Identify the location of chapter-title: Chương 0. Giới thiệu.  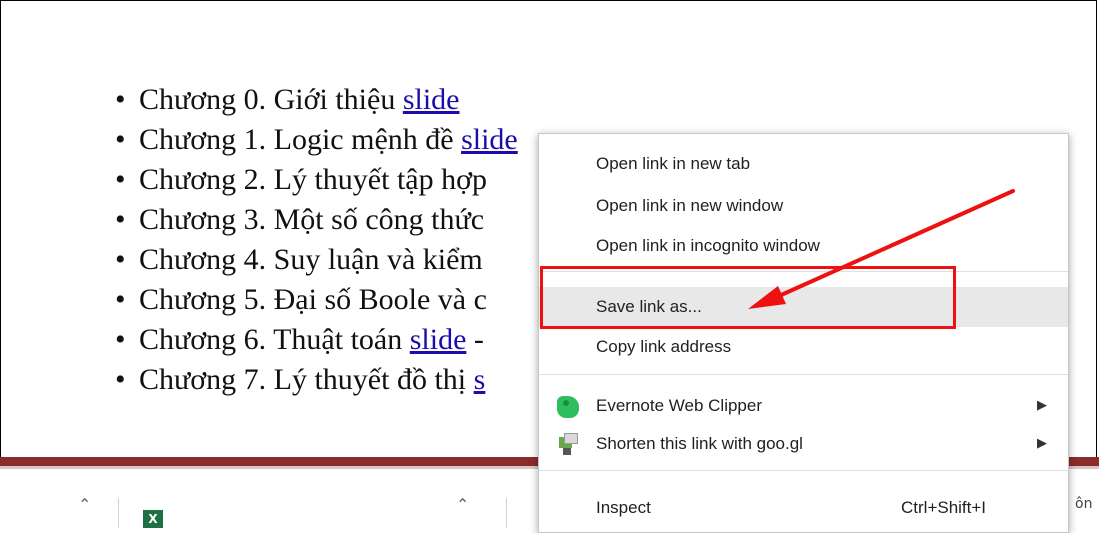
(271, 99).